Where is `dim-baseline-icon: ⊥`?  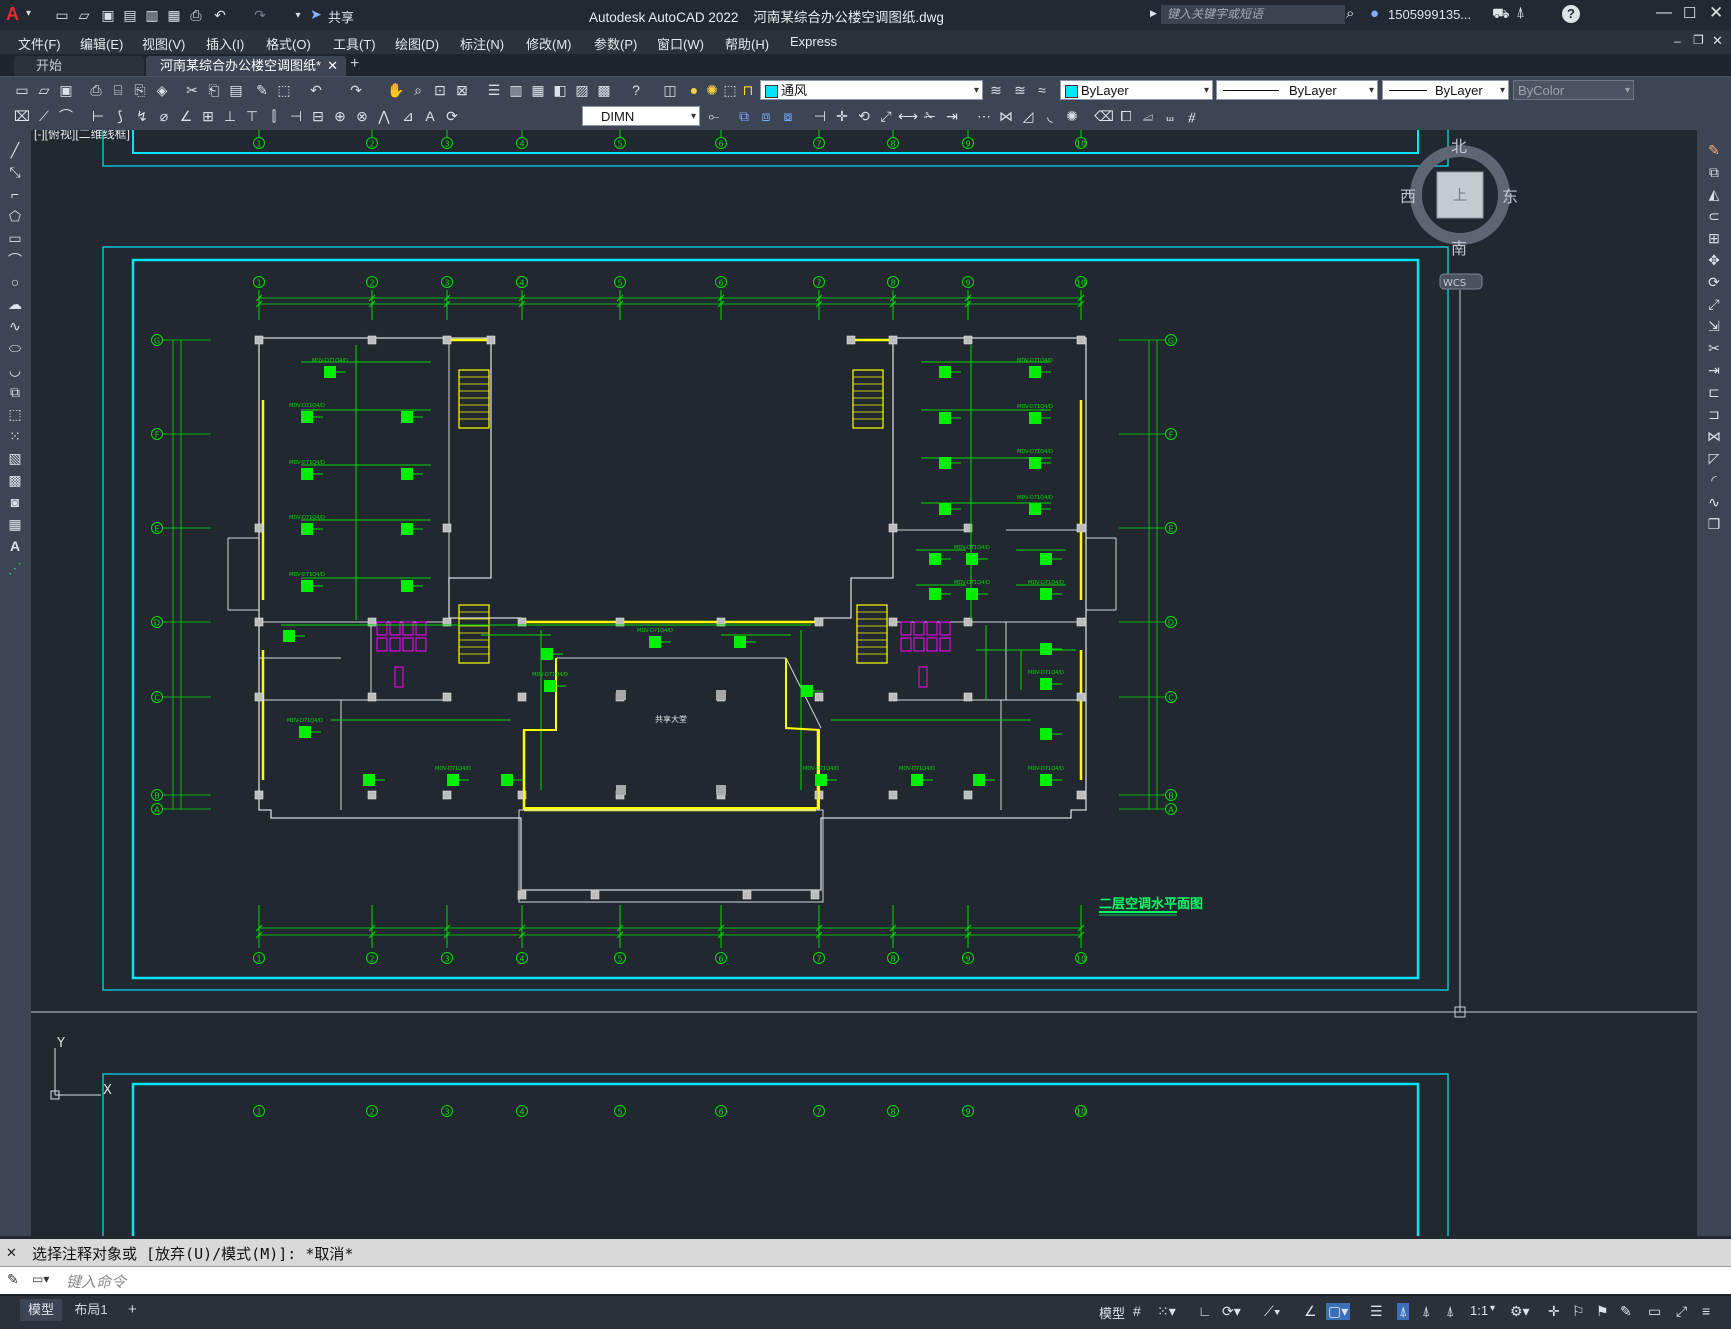 dim-baseline-icon: ⊥ is located at coordinates (230, 116).